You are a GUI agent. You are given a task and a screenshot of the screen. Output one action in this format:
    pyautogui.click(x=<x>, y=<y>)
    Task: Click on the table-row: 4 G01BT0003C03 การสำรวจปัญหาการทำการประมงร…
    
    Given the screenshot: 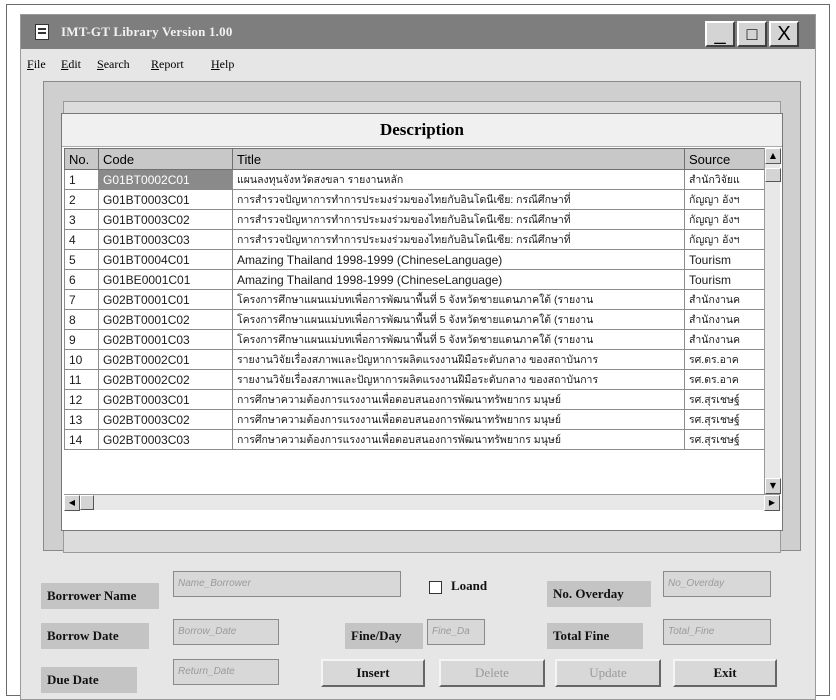 What is the action you would take?
    pyautogui.click(x=414, y=239)
    